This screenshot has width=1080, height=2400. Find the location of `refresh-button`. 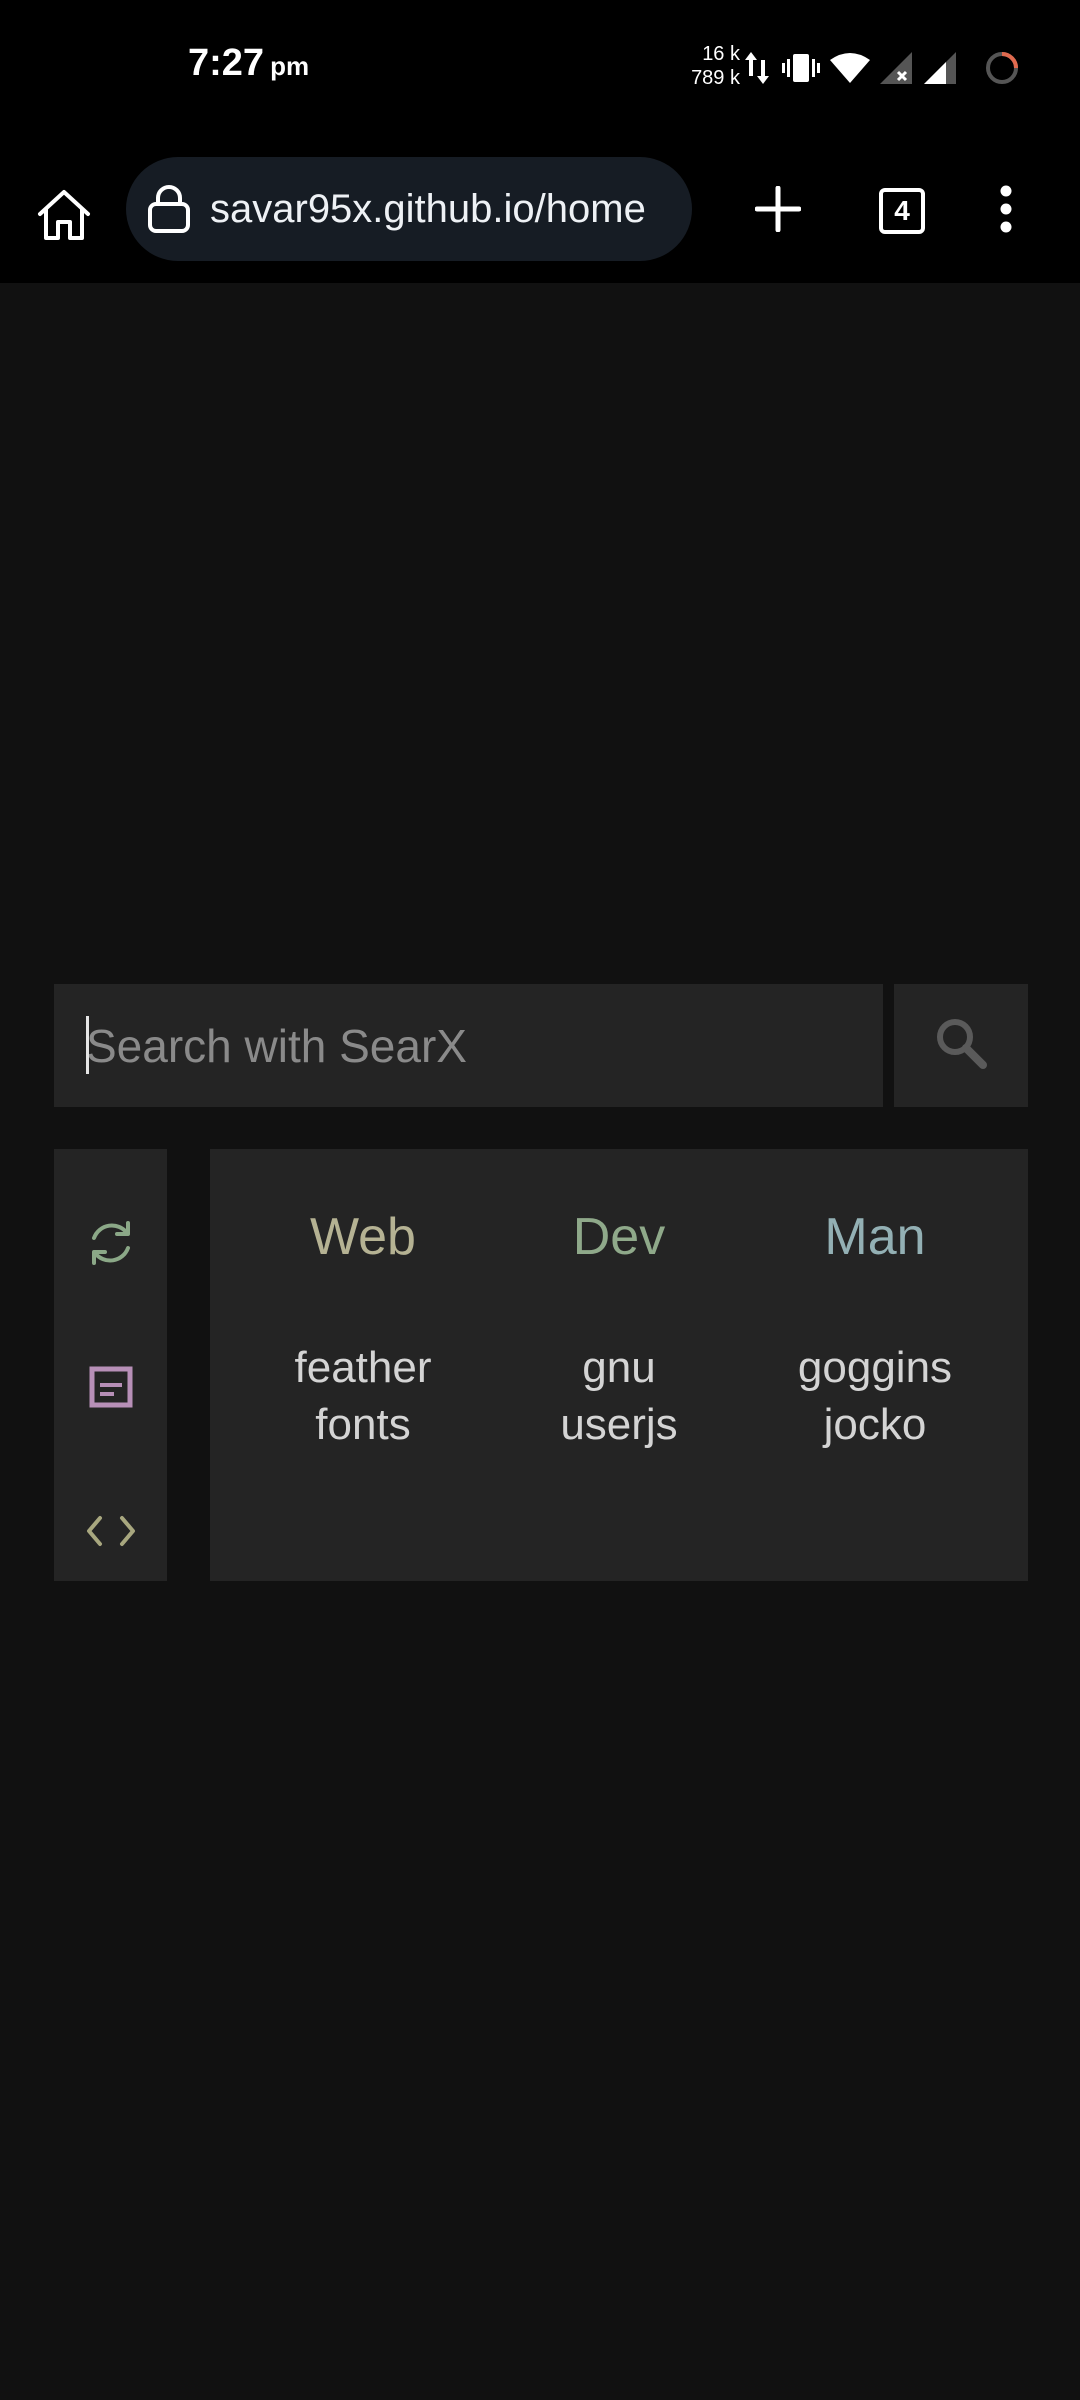

refresh-button is located at coordinates (110, 1245).